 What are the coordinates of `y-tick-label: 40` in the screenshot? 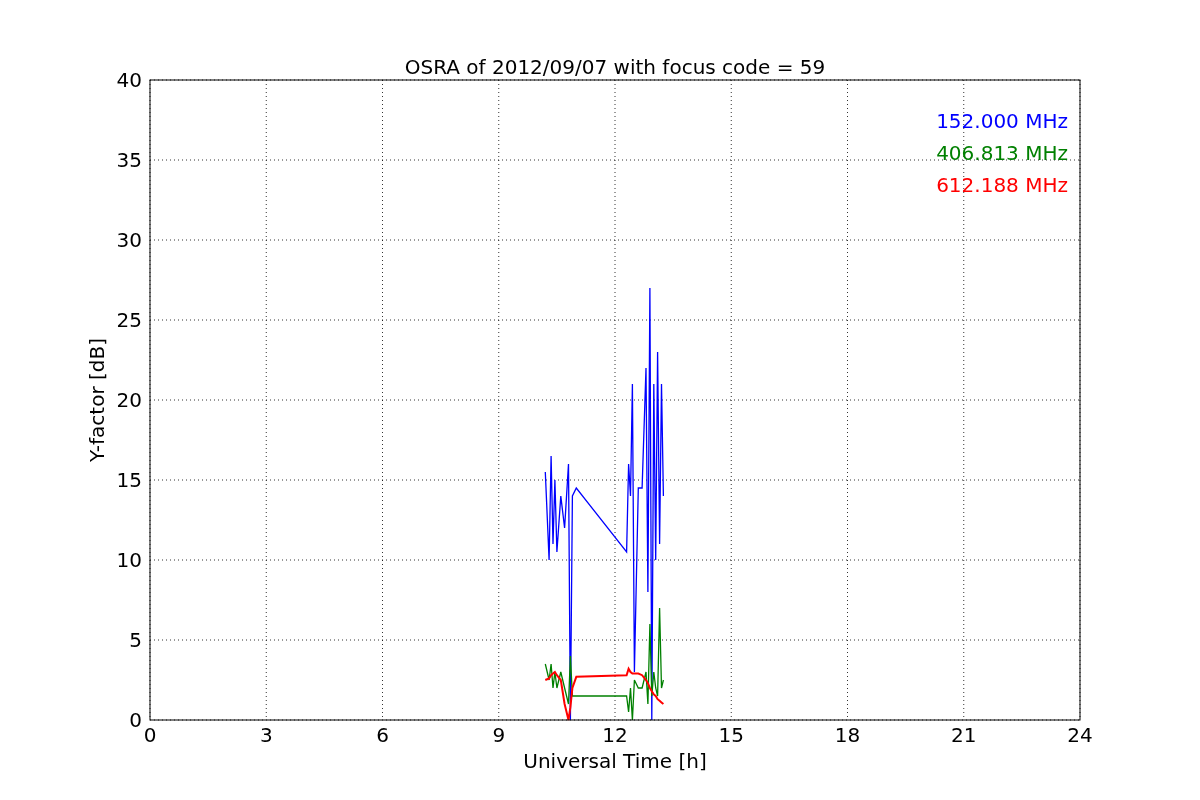 It's located at (129, 80).